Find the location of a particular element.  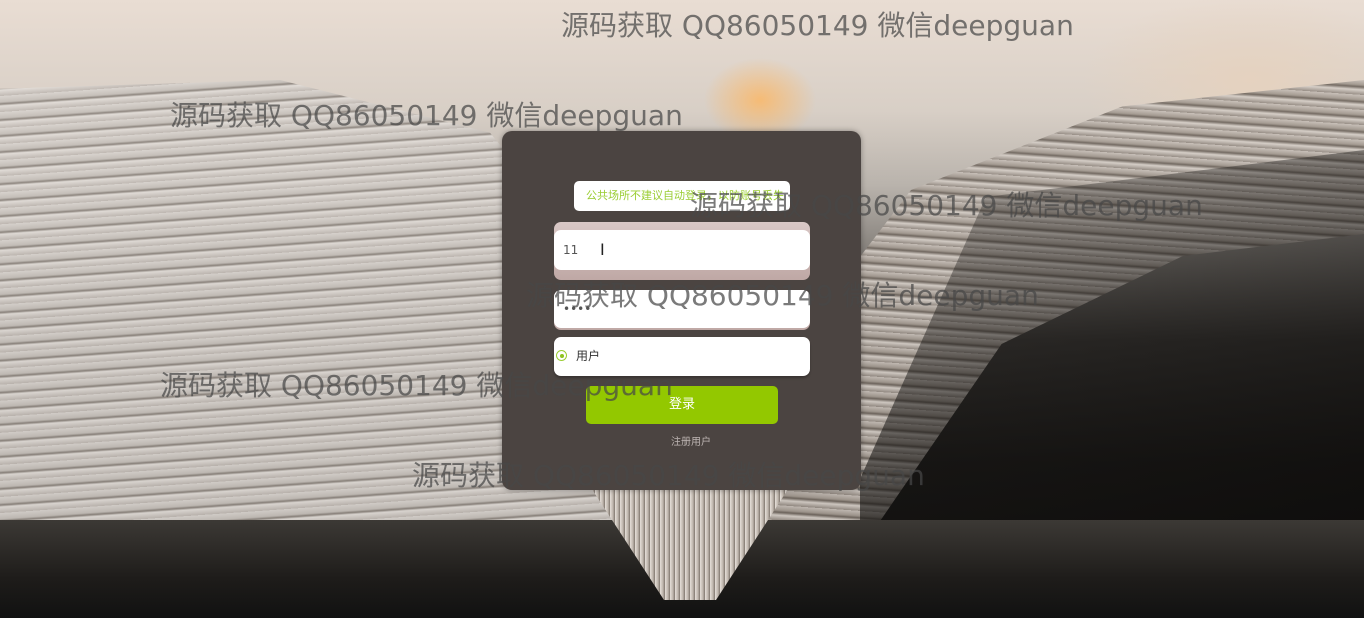

text-cursor-icon: I is located at coordinates (602, 249).